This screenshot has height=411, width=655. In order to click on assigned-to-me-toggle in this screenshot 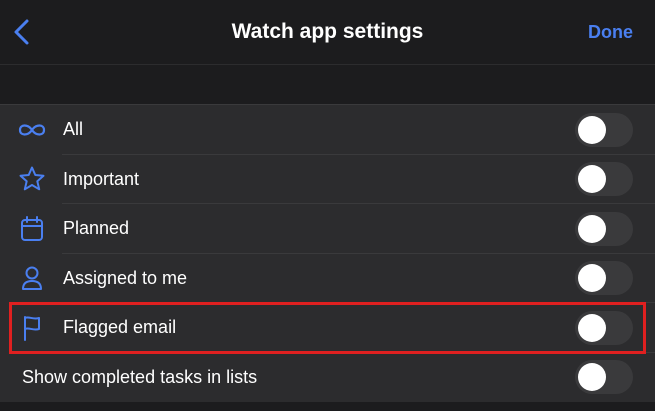, I will do `click(604, 278)`.